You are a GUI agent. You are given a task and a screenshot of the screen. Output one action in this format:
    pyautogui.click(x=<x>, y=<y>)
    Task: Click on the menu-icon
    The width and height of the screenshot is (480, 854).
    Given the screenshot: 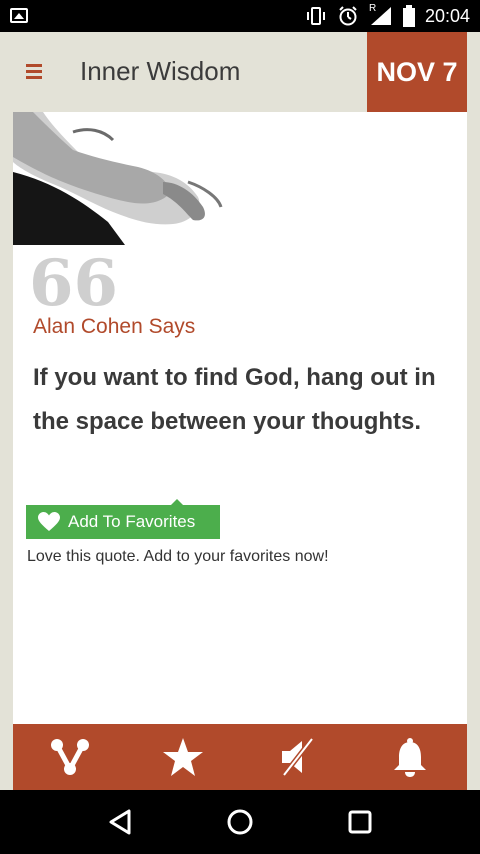 What is the action you would take?
    pyautogui.click(x=34, y=72)
    